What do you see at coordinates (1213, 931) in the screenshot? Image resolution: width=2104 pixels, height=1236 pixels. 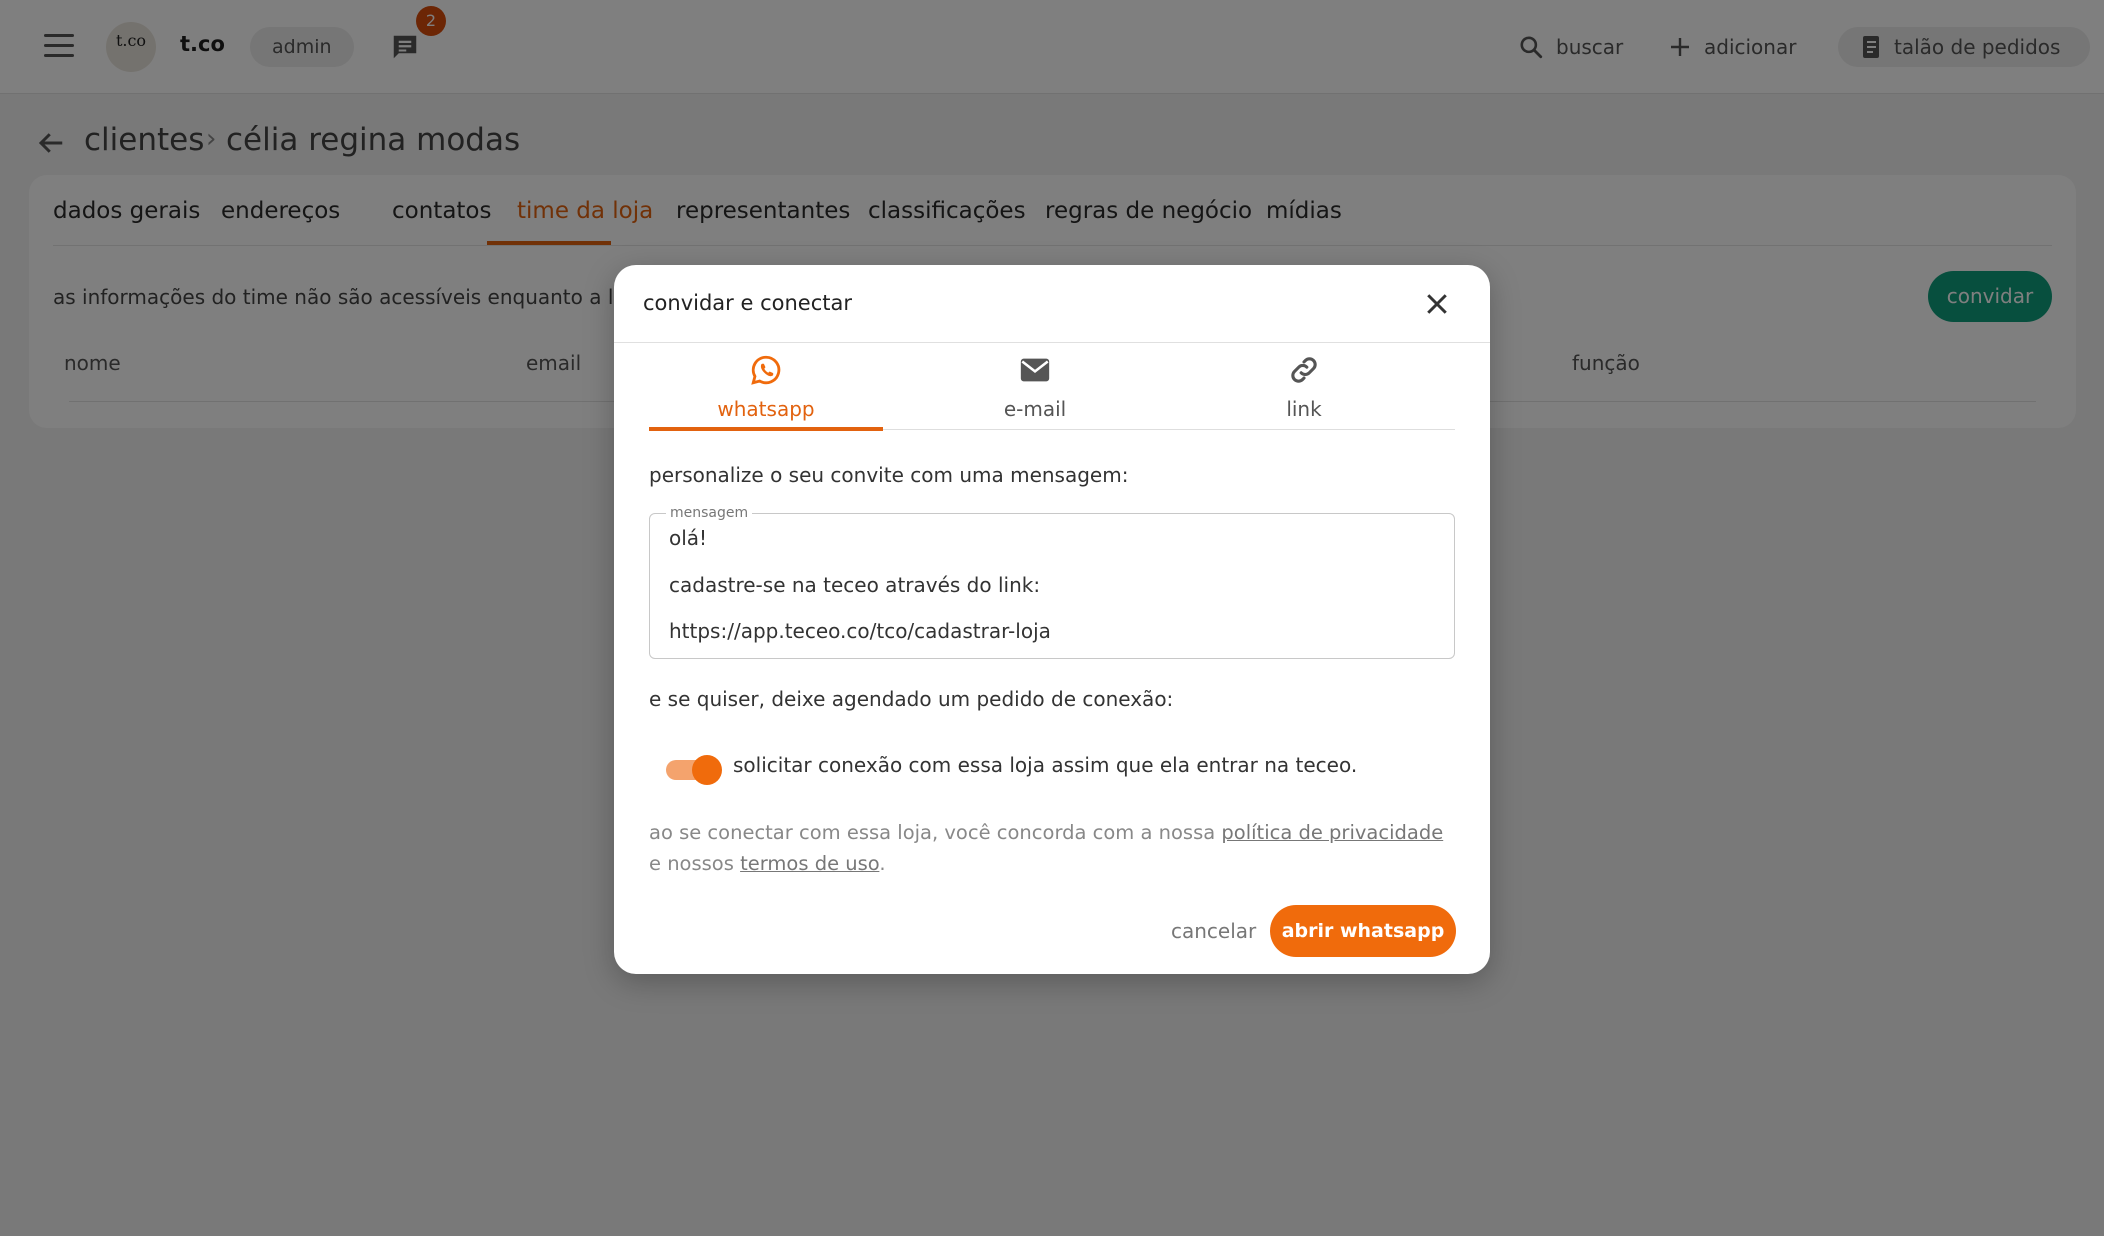 I see `cancel-button: cancelar` at bounding box center [1213, 931].